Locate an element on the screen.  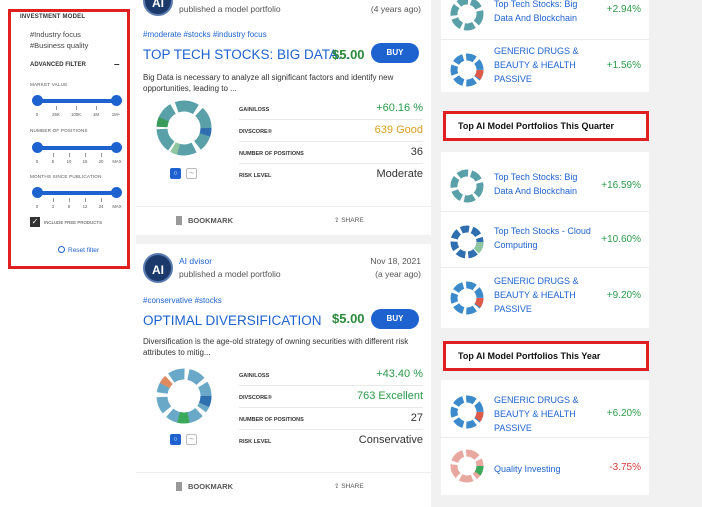
portfolio-return: +16.59% is located at coordinates (621, 185).